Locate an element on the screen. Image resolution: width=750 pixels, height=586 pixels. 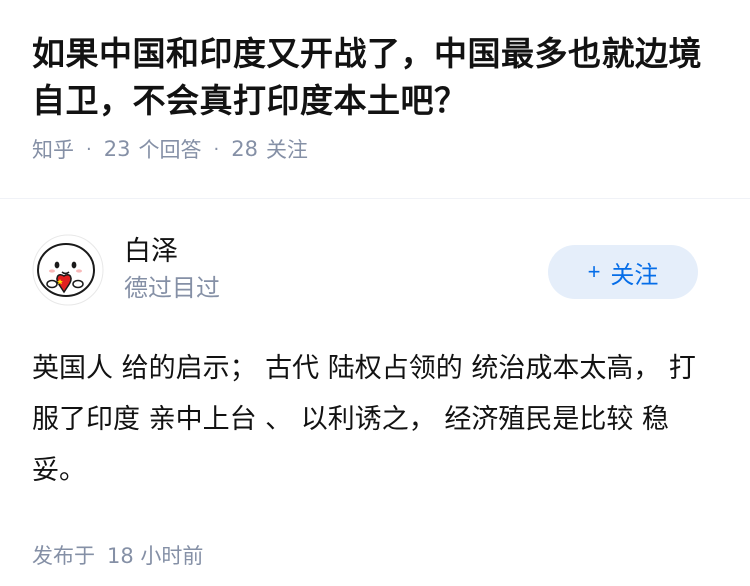
author-info: 白泽 德过目过 is located at coordinates (172, 270).